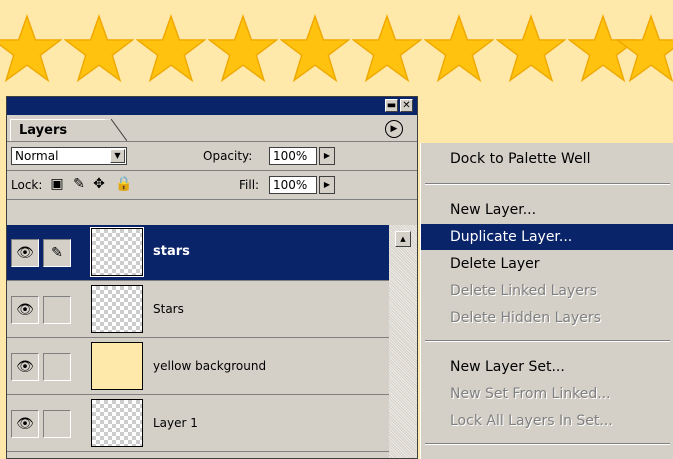  What do you see at coordinates (171, 251) in the screenshot?
I see `layer-name: stars` at bounding box center [171, 251].